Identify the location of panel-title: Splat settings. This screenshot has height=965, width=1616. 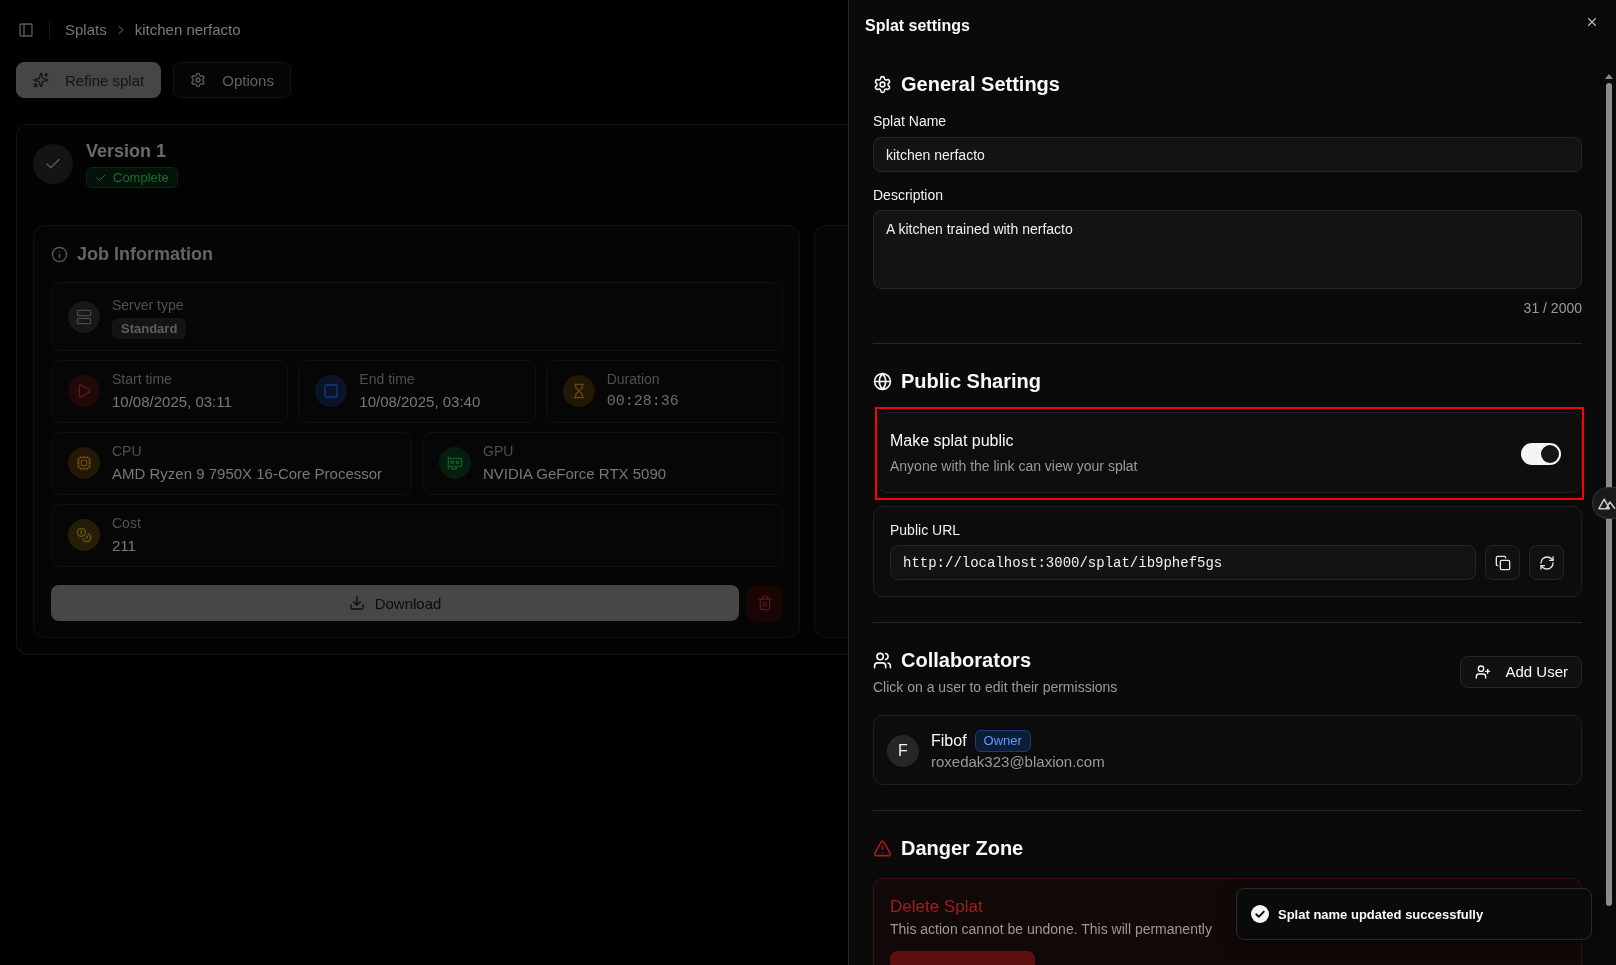
(917, 26).